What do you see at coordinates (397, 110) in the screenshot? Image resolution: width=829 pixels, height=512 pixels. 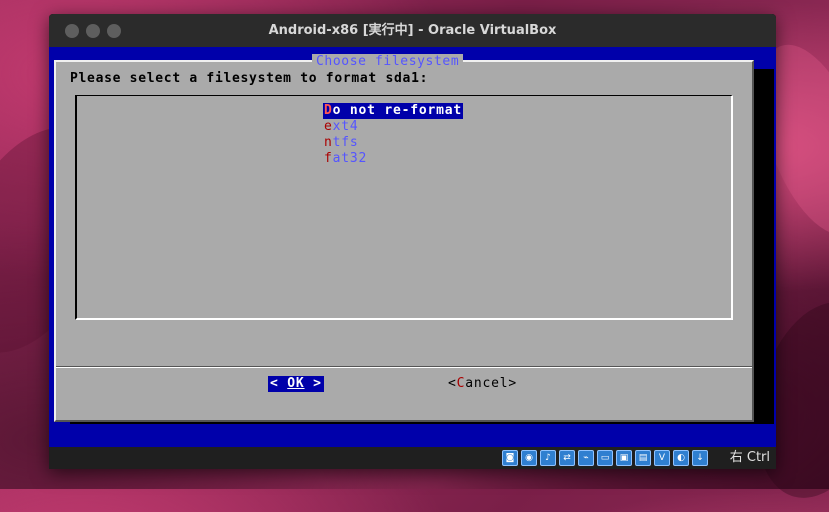 I see `option-label: o not re-format` at bounding box center [397, 110].